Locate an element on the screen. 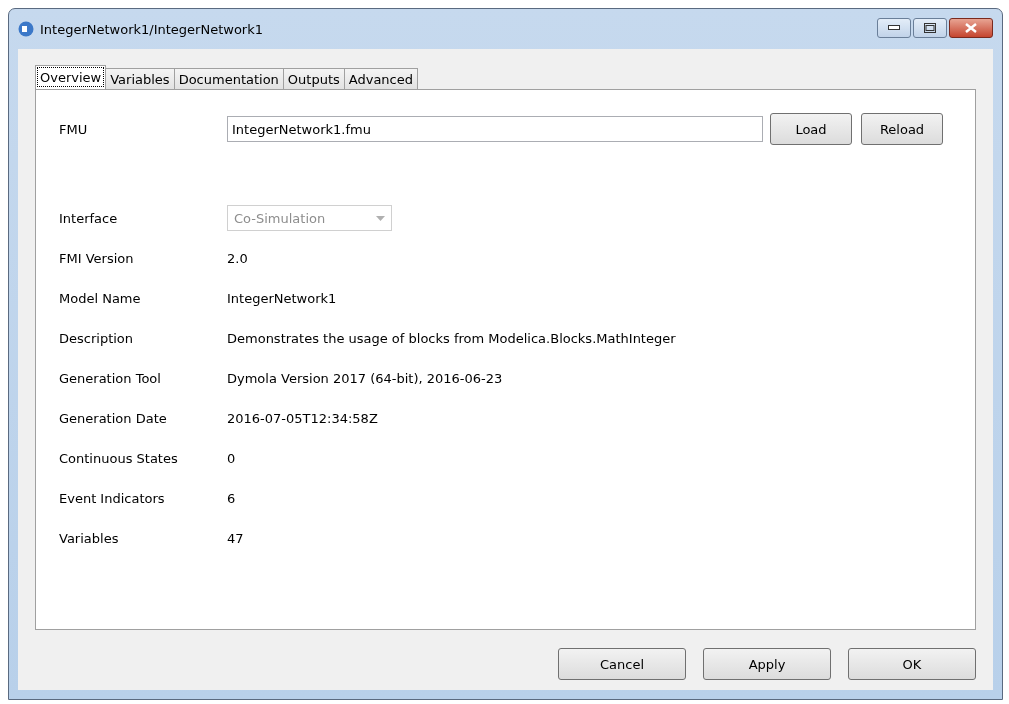  caret-icon is located at coordinates (380, 218).